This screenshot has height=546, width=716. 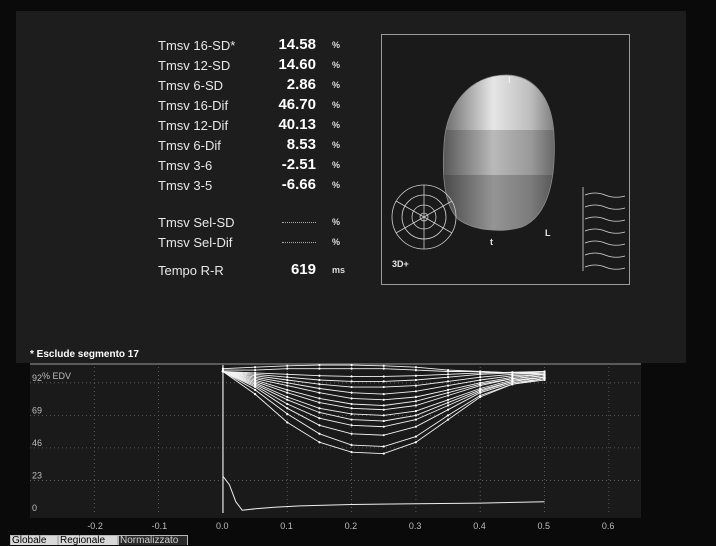 I want to click on metric-label: Tmsv 6-SD, so click(x=190, y=85).